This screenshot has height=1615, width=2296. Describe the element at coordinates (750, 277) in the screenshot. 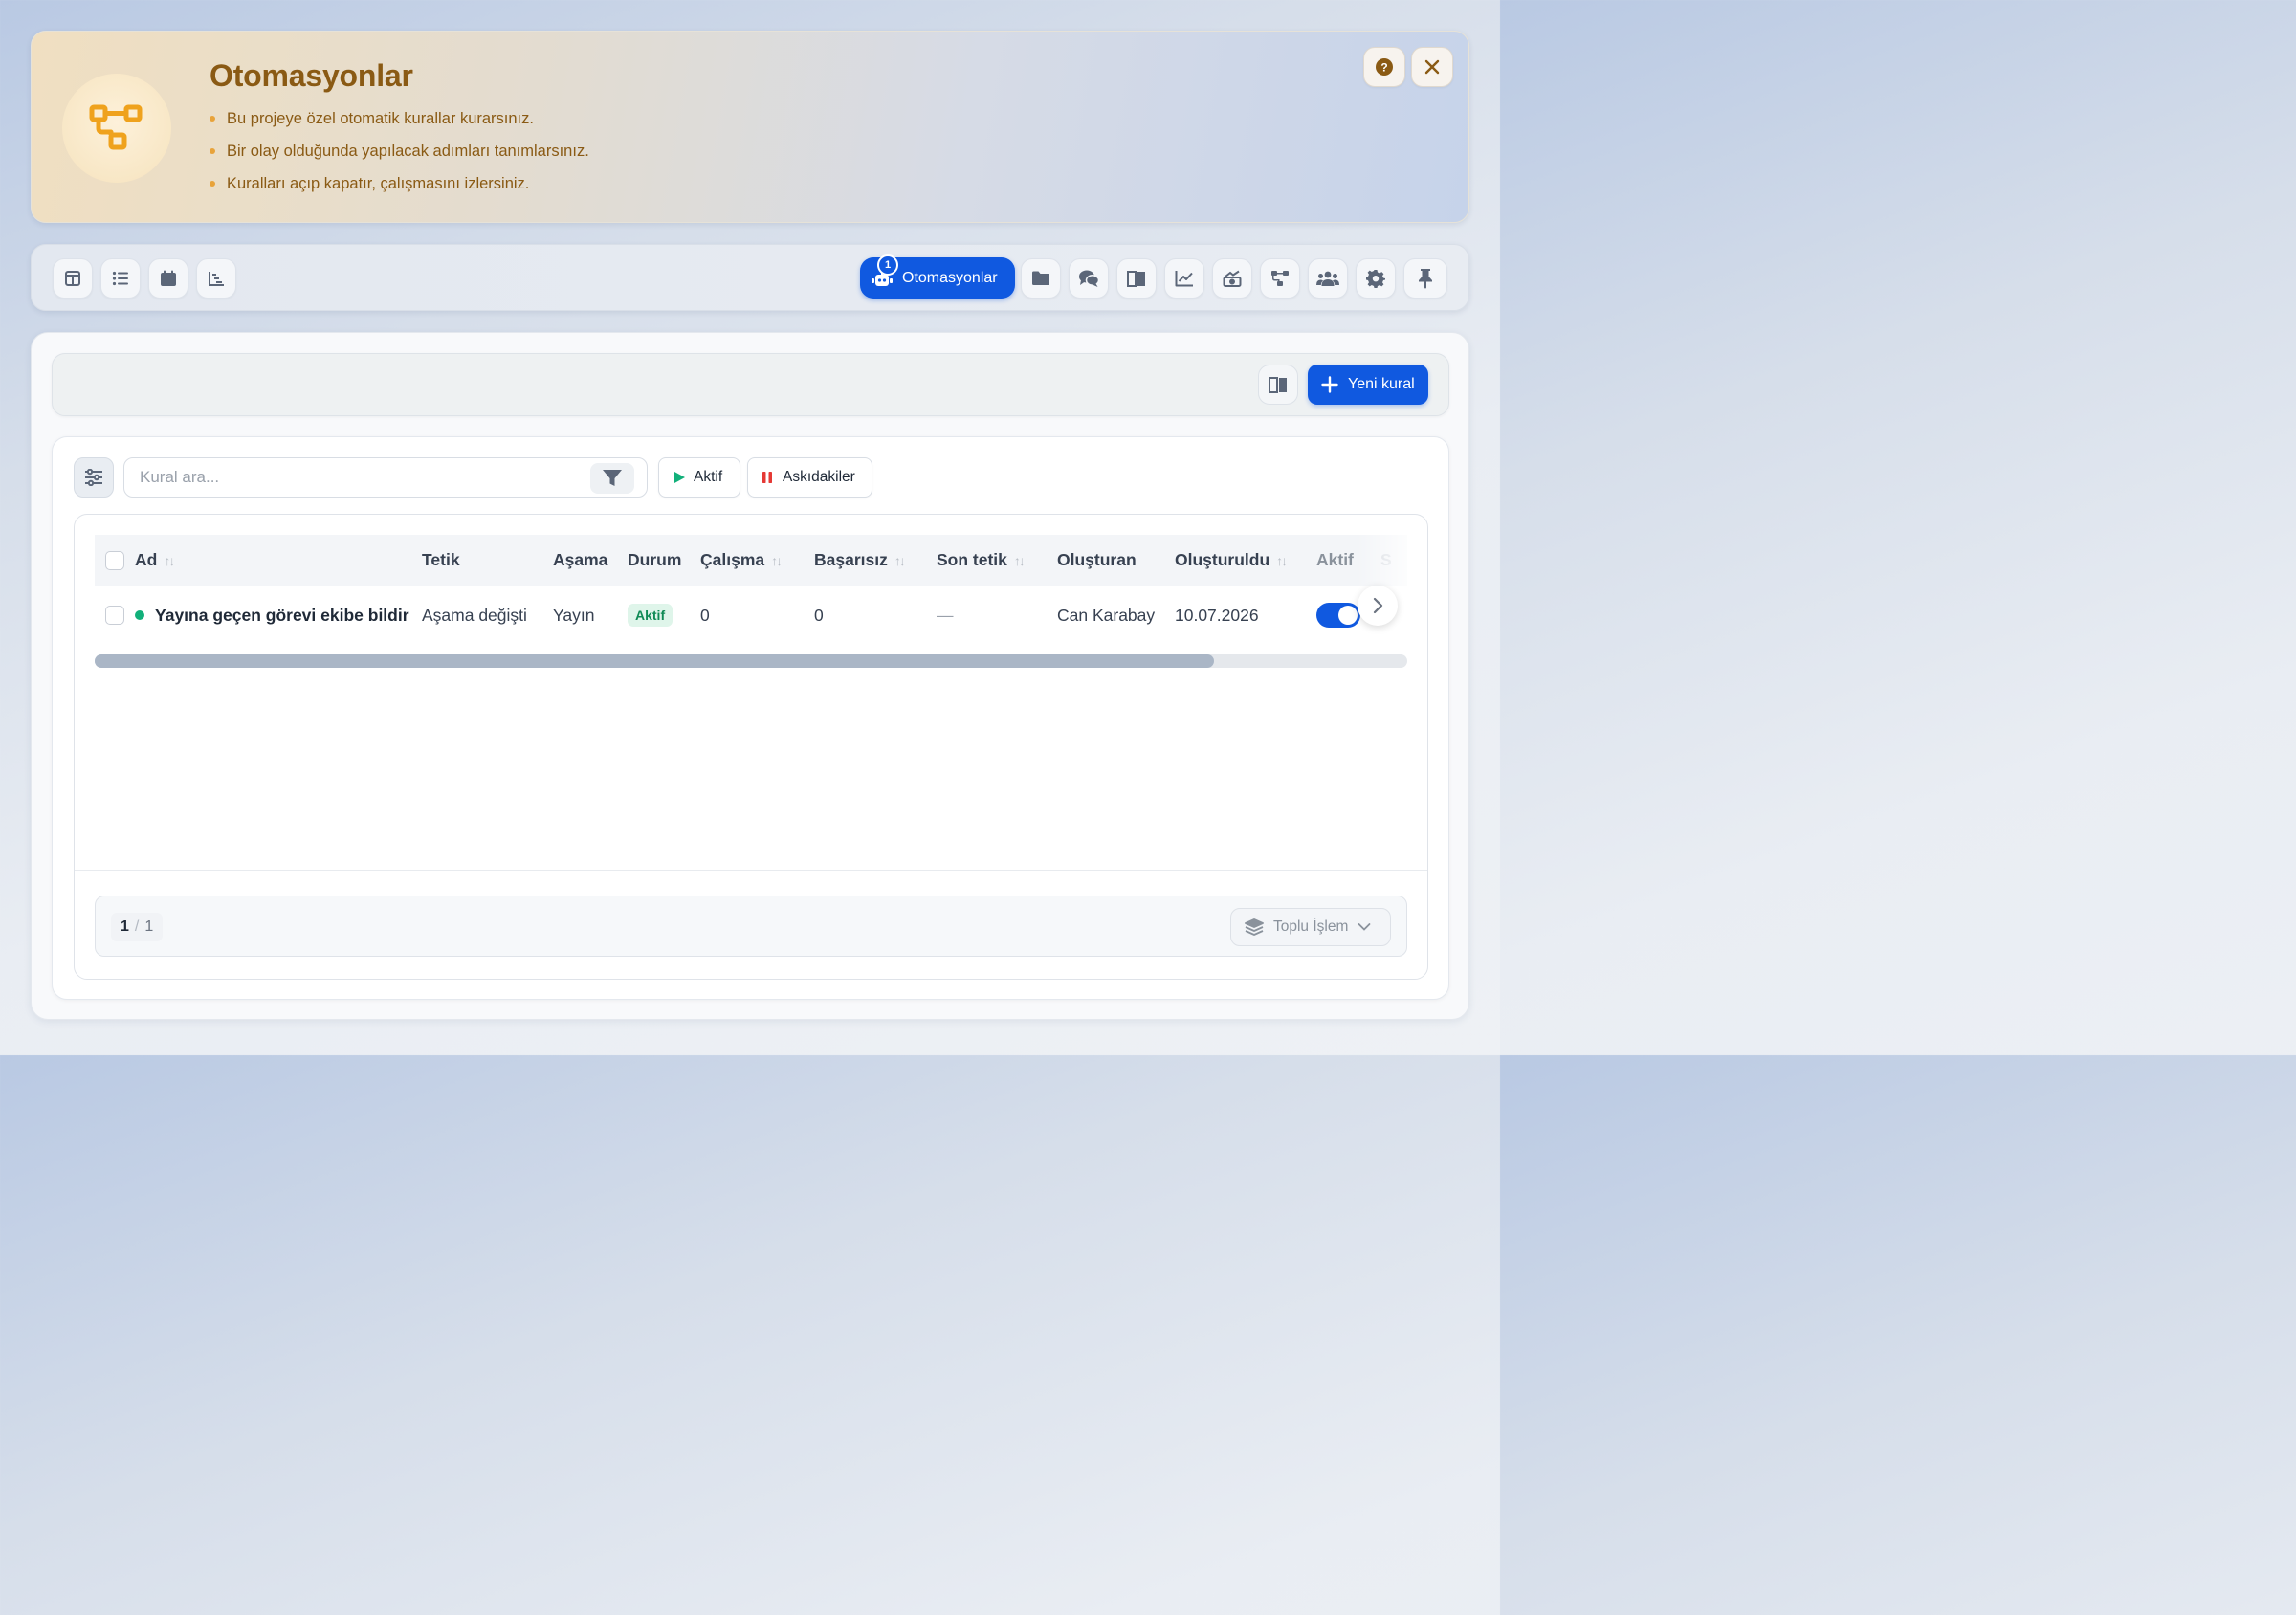

I see `project-toolbar: 1 Otomasyonlar` at that location.